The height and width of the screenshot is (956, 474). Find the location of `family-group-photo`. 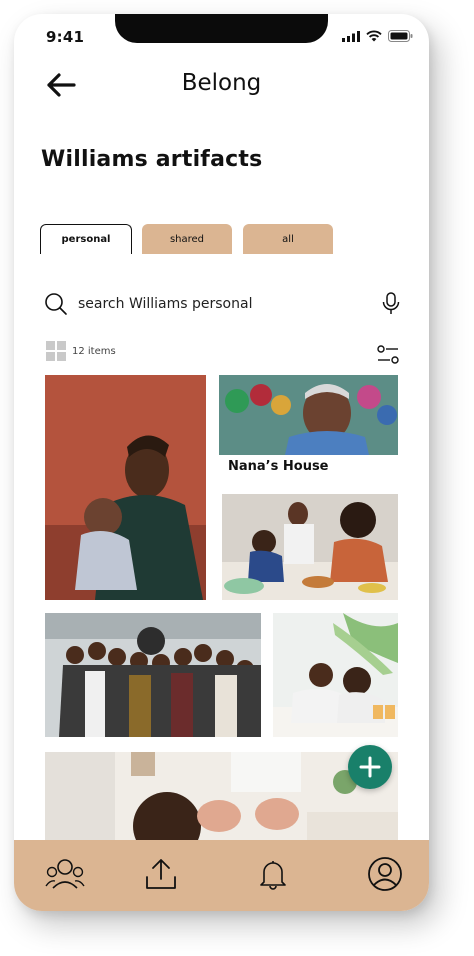

family-group-photo is located at coordinates (153, 675).